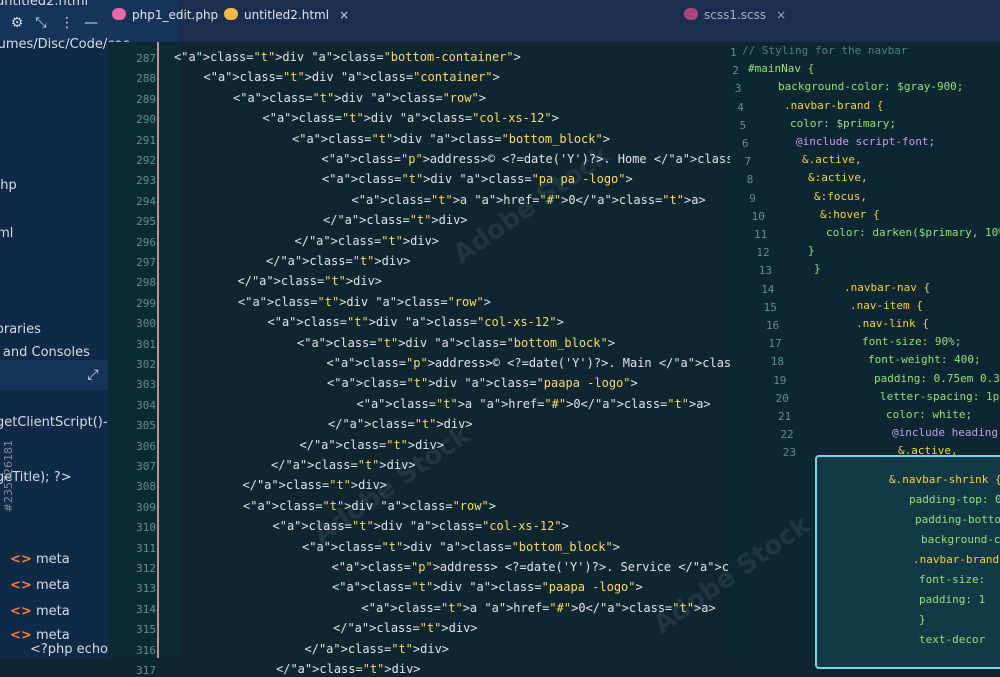  Describe the element at coordinates (738, 89) in the screenshot. I see `line-number: 3` at that location.